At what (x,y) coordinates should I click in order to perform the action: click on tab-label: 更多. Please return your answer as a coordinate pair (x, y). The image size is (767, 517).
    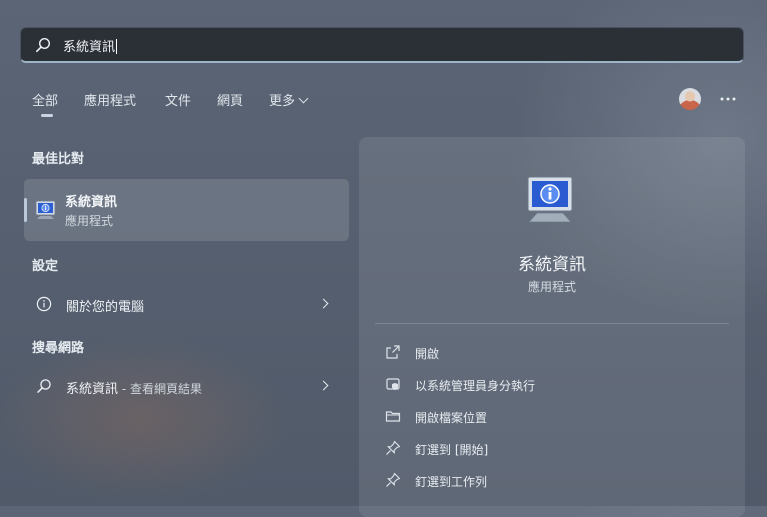
    Looking at the image, I should click on (282, 101).